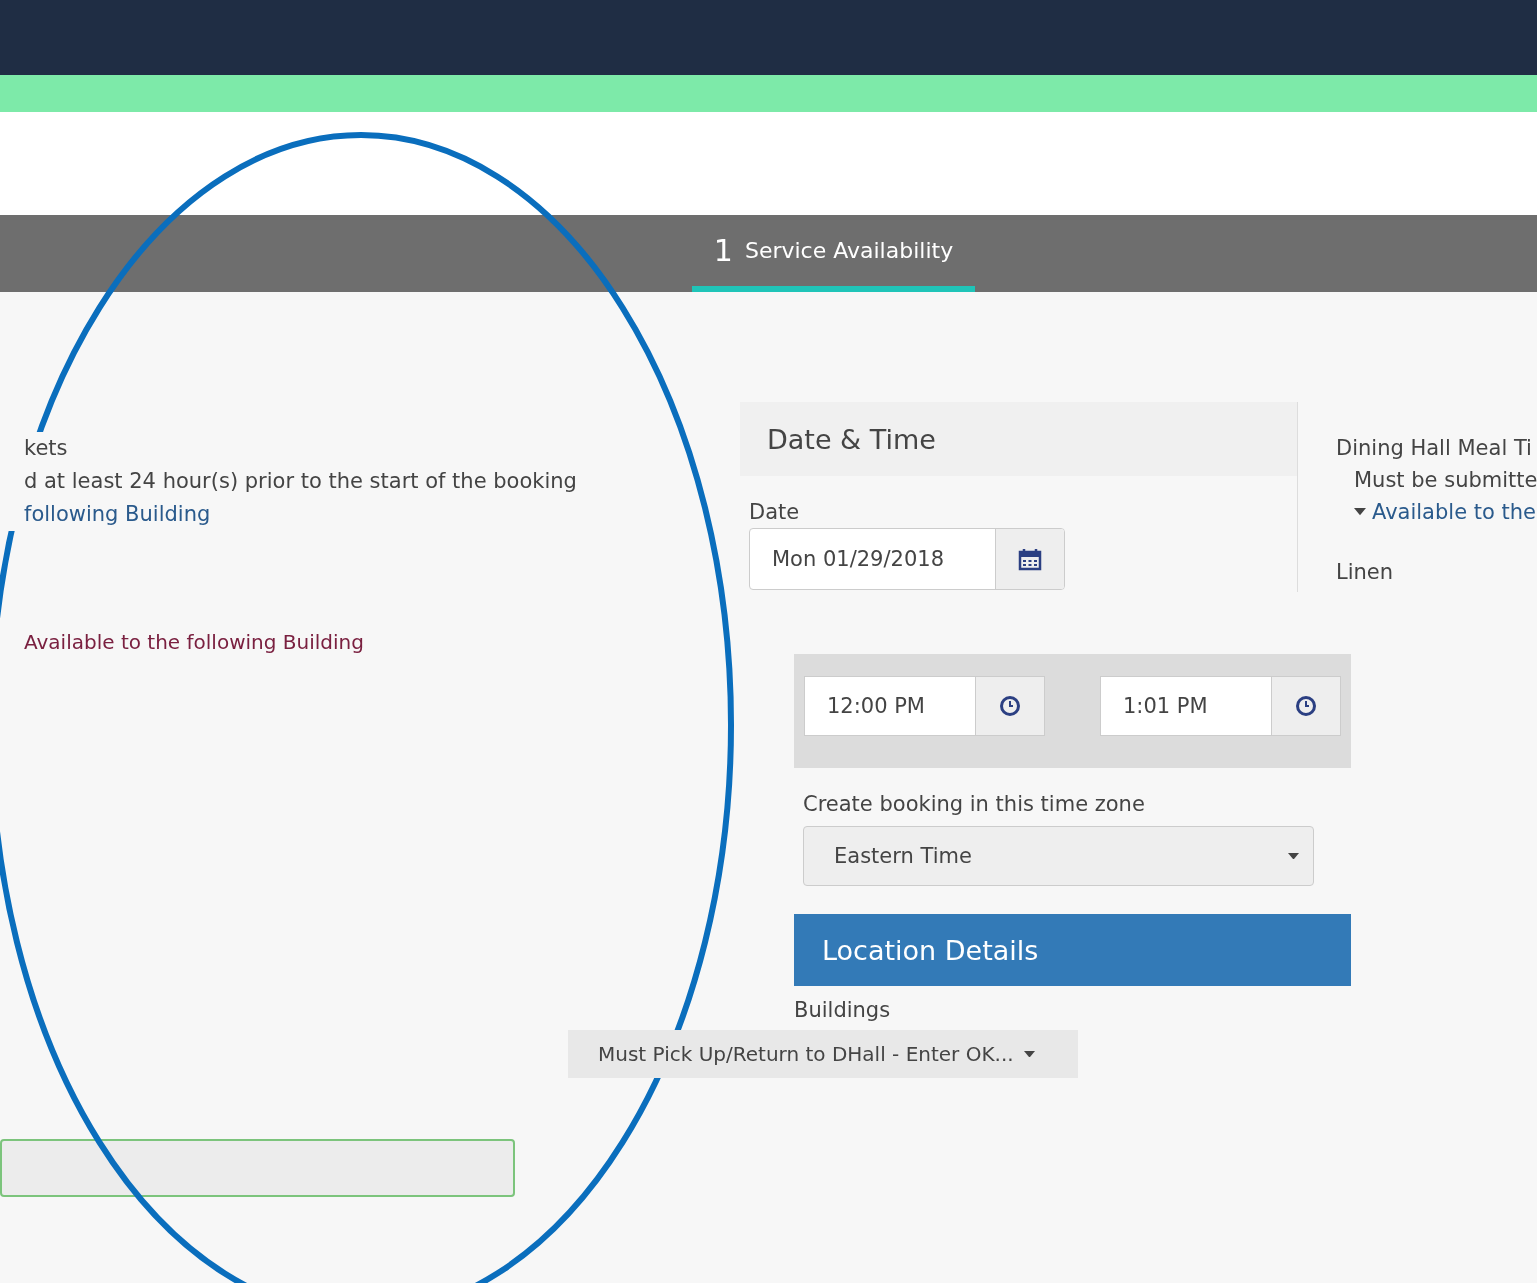 The image size is (1537, 1283). What do you see at coordinates (907, 559) in the screenshot?
I see `date-field: Mon 01/29/2018` at bounding box center [907, 559].